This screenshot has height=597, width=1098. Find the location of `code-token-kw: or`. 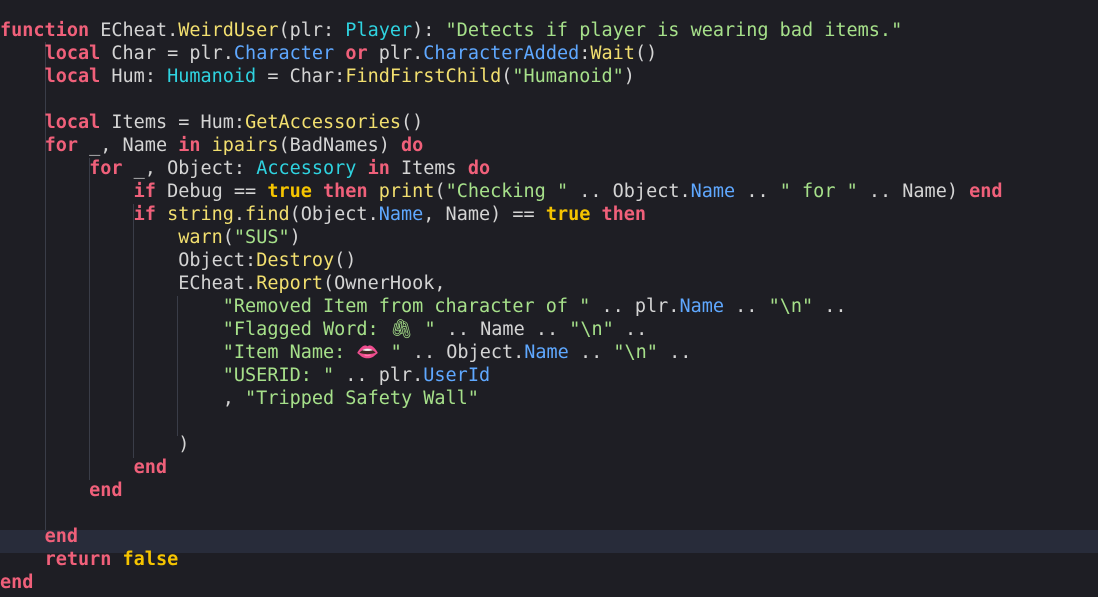

code-token-kw: or is located at coordinates (356, 53).